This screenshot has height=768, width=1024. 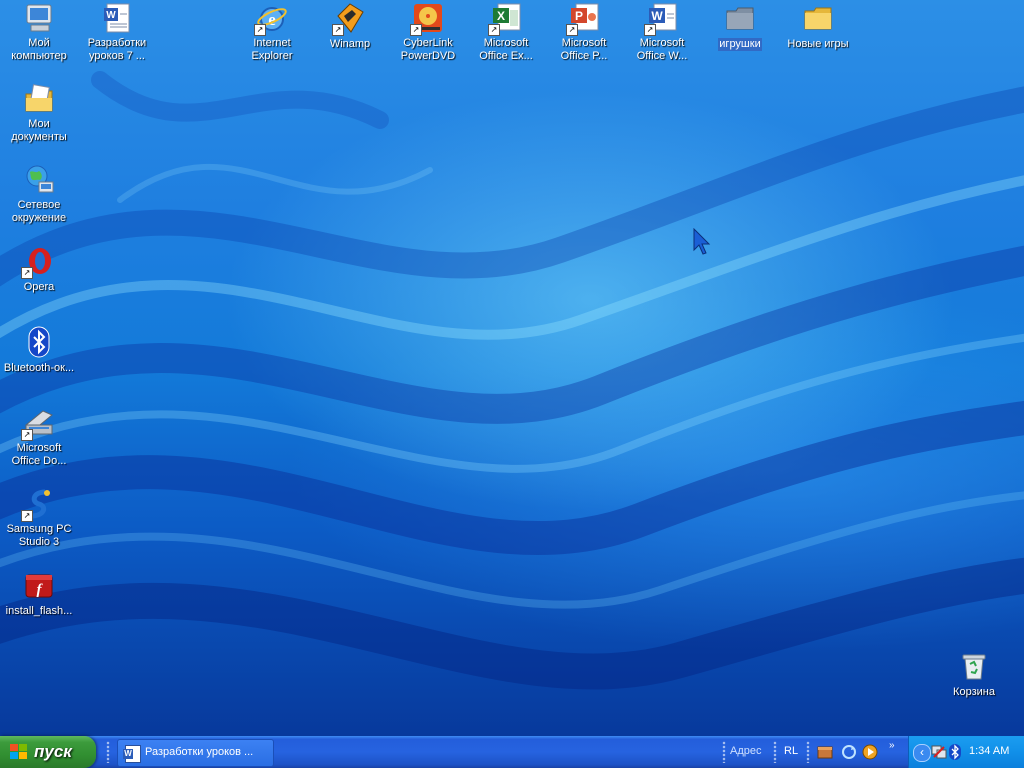 What do you see at coordinates (428, 49) in the screenshot?
I see `icon-label: CyberLink PowerDVD` at bounding box center [428, 49].